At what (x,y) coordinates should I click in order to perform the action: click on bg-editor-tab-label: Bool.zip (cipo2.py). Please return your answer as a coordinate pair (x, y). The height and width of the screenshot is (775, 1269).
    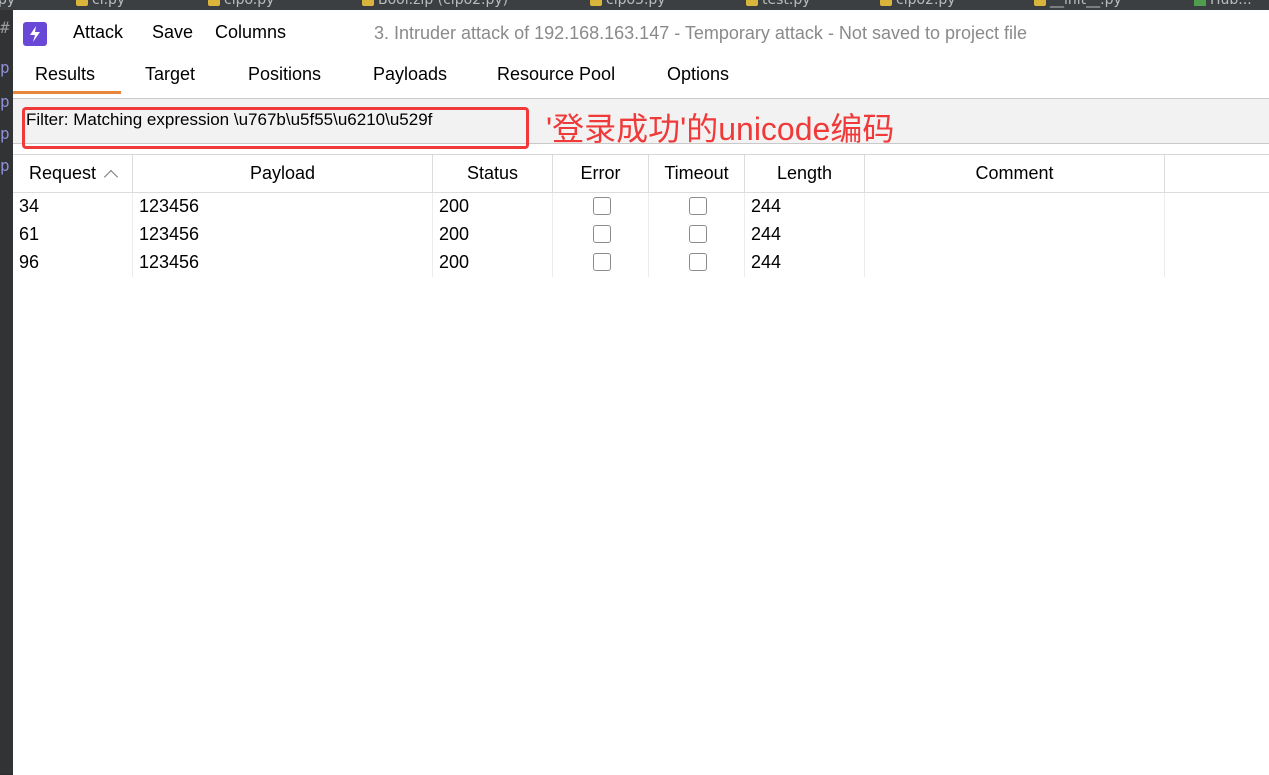
    Looking at the image, I should click on (443, 4).